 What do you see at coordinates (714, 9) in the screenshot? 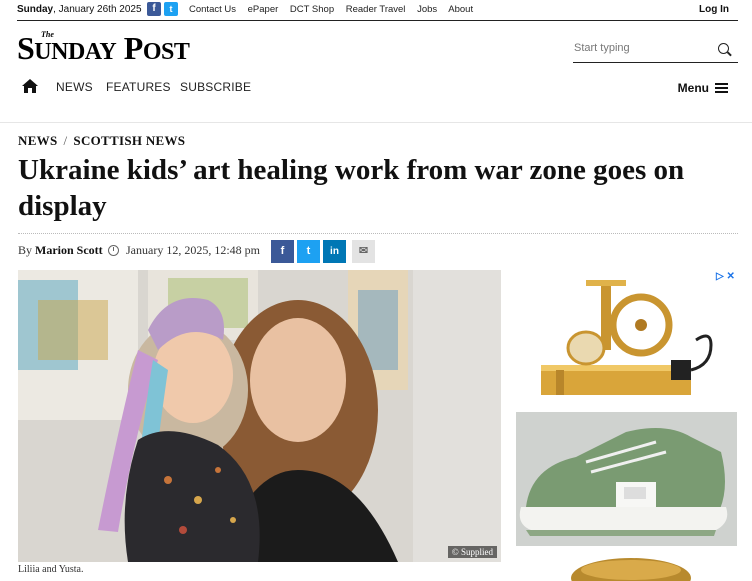
I see `login-link: Log In` at bounding box center [714, 9].